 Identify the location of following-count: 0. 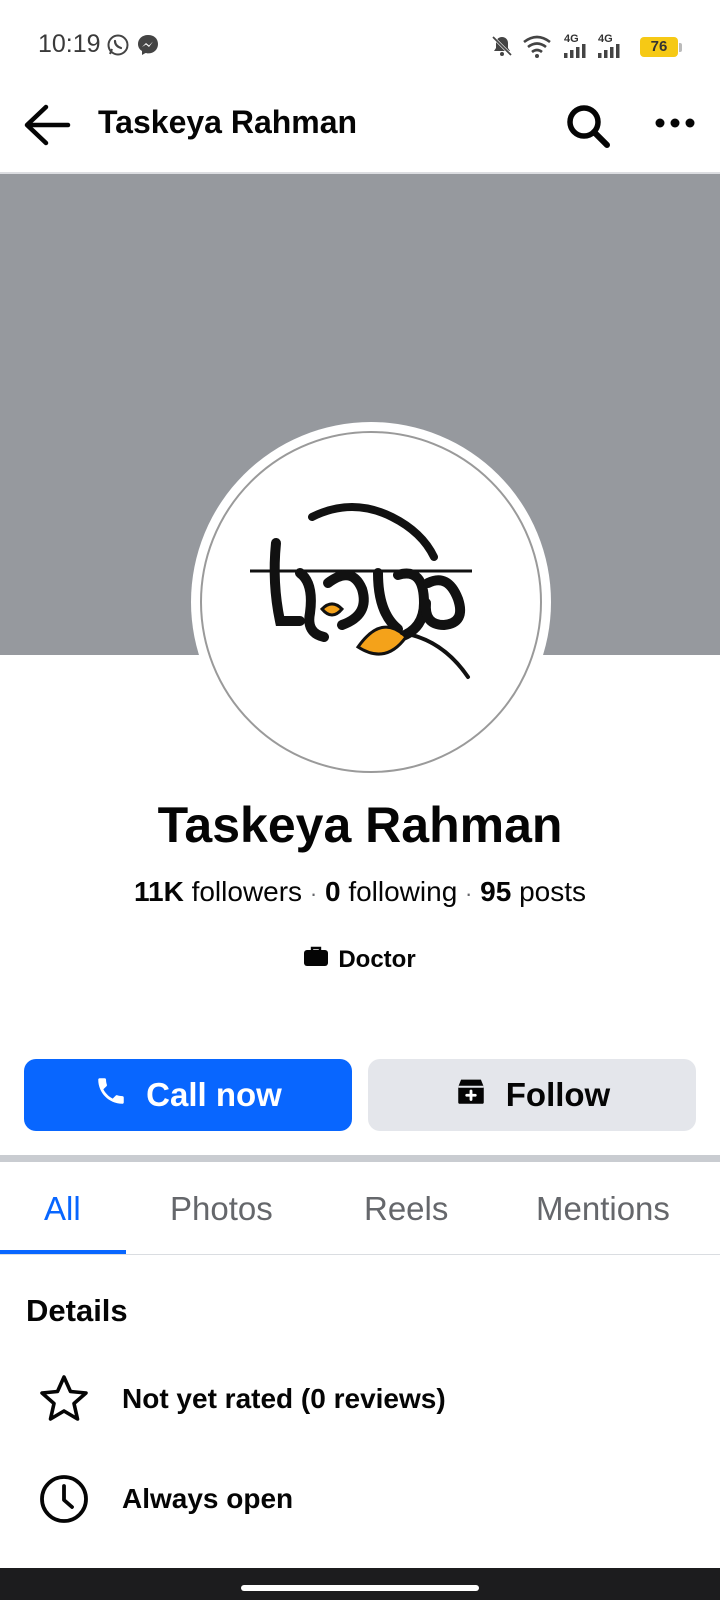
(333, 891).